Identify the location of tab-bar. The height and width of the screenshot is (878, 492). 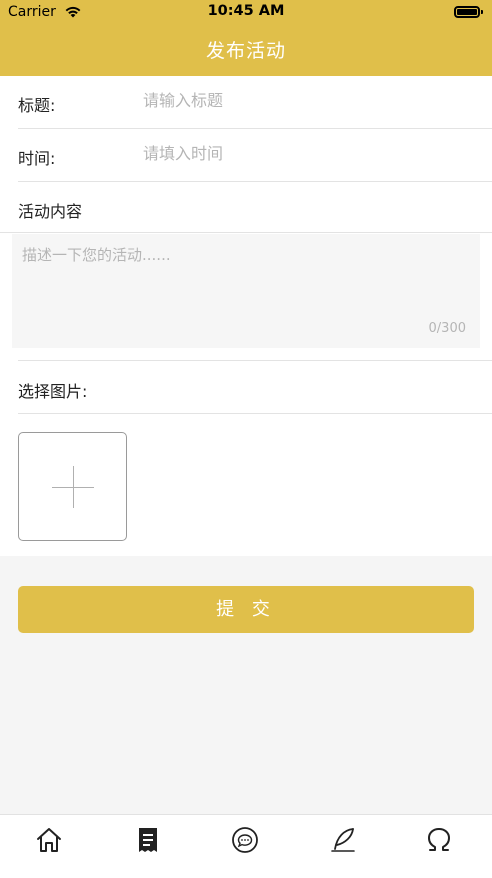
(246, 846).